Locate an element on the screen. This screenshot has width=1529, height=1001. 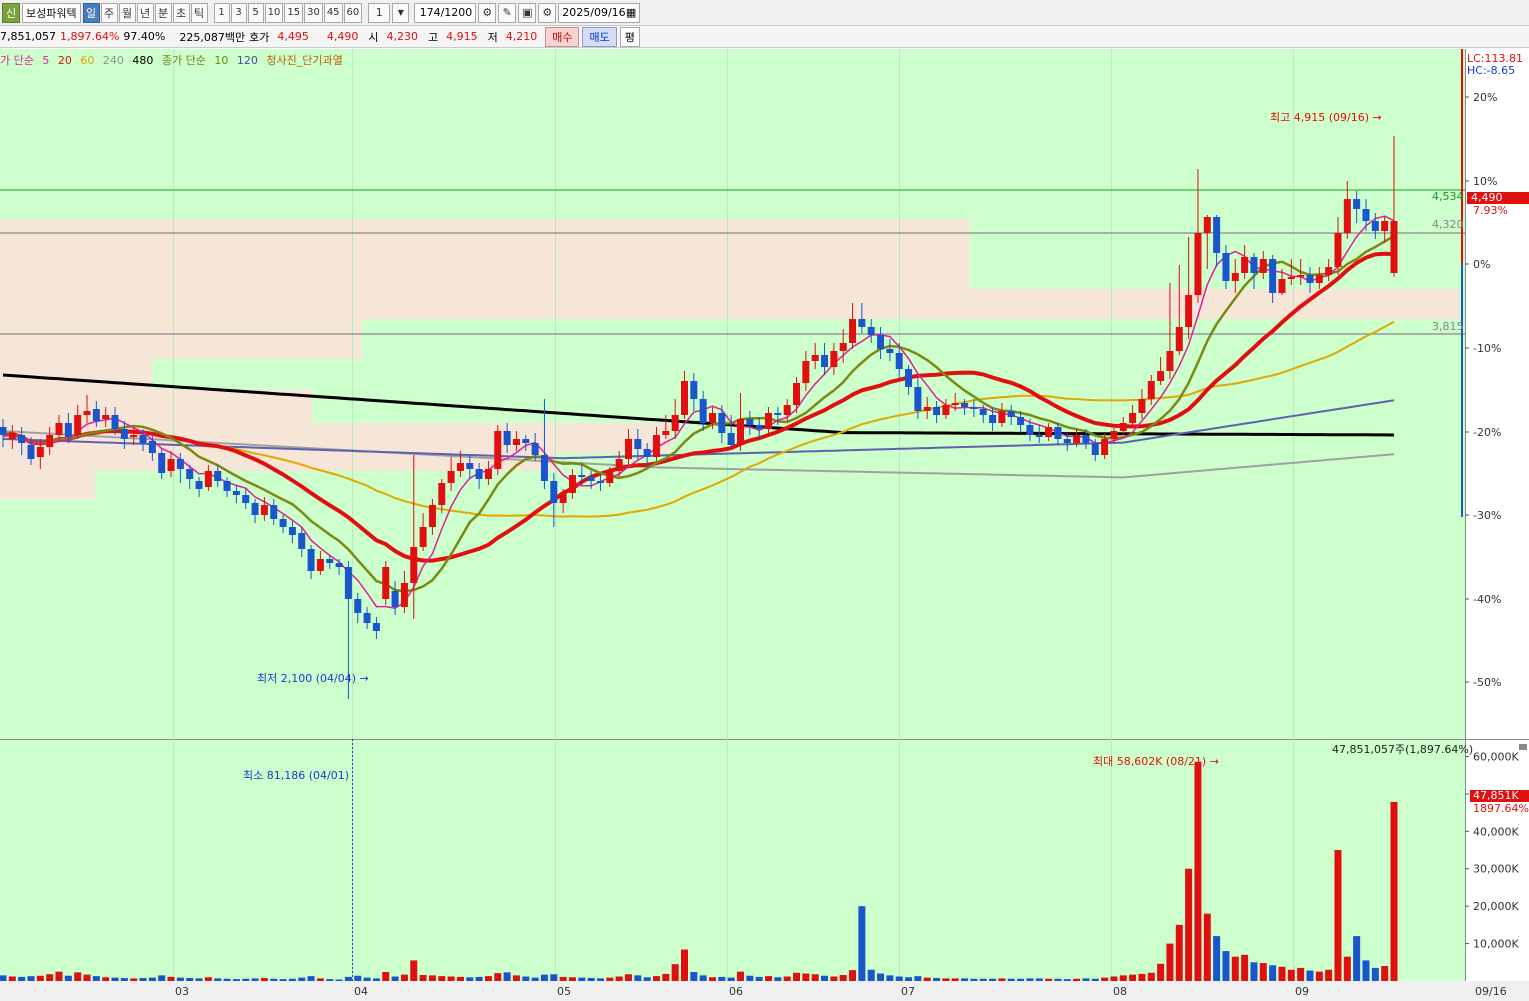
interval-button: 1 is located at coordinates (221, 12).